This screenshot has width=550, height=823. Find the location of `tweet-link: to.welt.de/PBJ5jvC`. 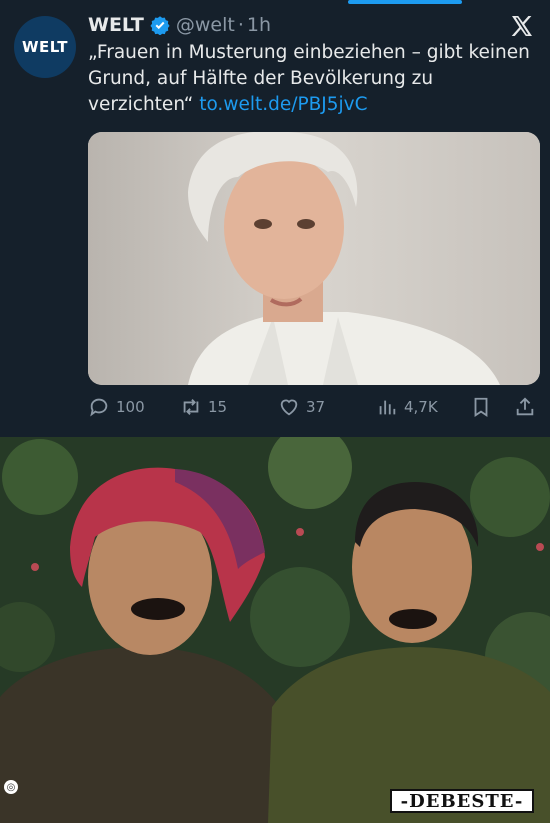

tweet-link: to.welt.de/PBJ5jvC is located at coordinates (283, 104).